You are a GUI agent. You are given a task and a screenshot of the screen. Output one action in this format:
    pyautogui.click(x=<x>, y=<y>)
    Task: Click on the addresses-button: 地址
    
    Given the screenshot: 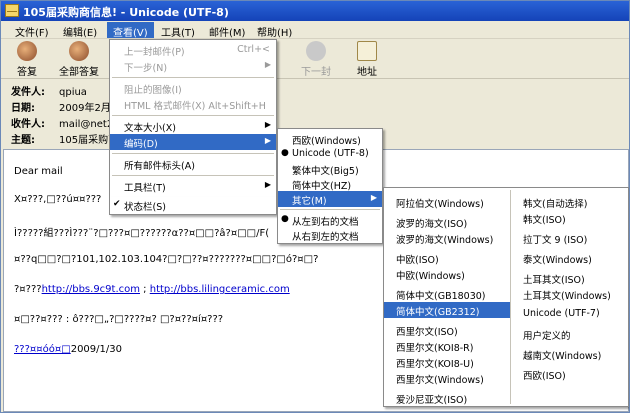 What is the action you would take?
    pyautogui.click(x=367, y=59)
    